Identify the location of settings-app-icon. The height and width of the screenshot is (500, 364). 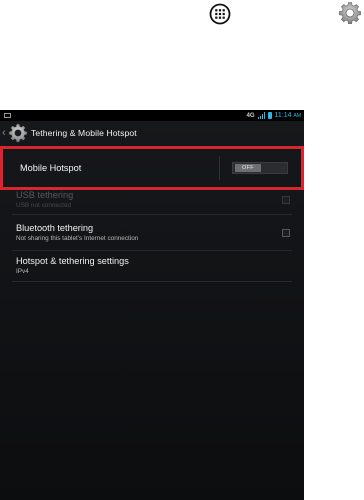
(18, 133).